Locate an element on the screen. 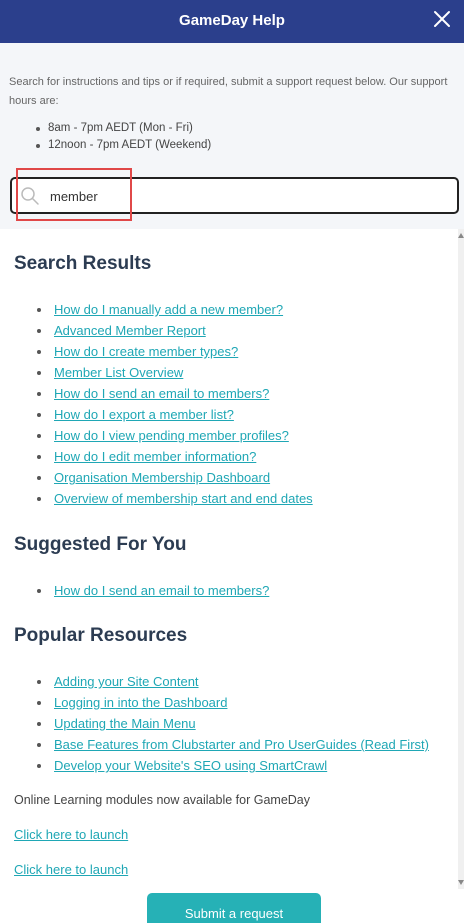 The width and height of the screenshot is (464, 923). search-results-title: Search Results is located at coordinates (83, 263).